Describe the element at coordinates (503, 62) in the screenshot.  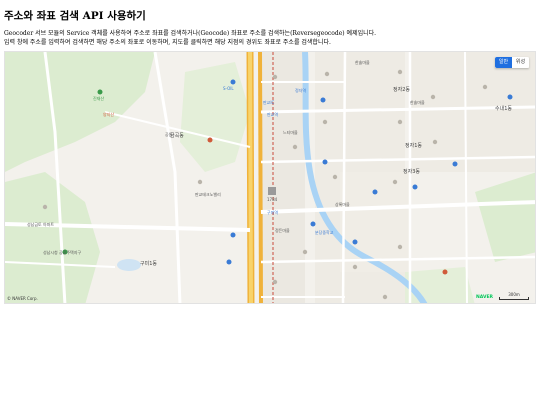
I see `map-type-normal-button: 일반` at that location.